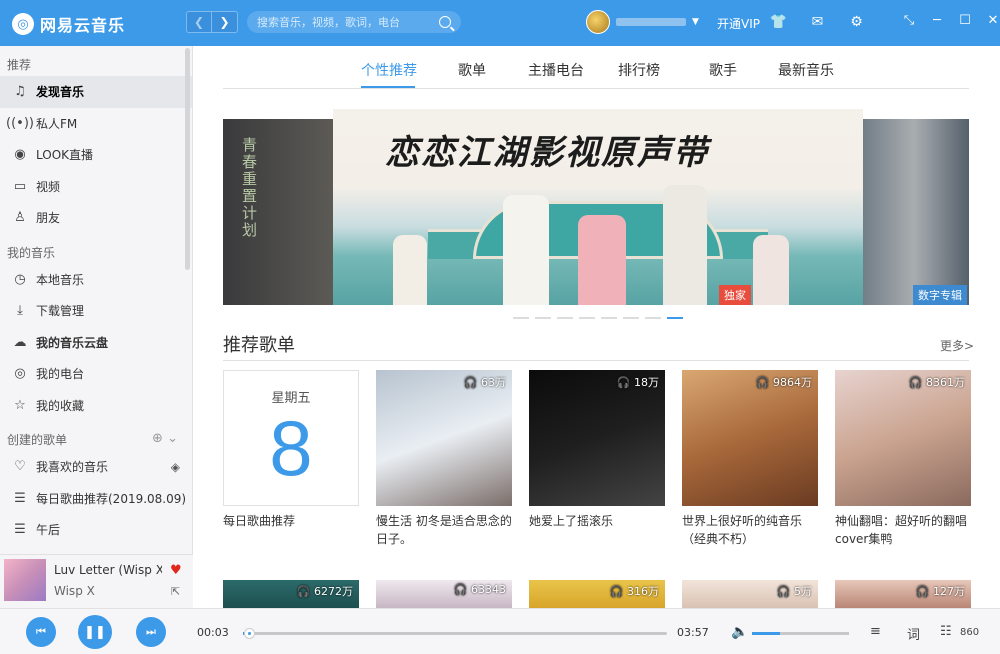 This screenshot has width=1000, height=654. I want to click on volume-slider, so click(800, 633).